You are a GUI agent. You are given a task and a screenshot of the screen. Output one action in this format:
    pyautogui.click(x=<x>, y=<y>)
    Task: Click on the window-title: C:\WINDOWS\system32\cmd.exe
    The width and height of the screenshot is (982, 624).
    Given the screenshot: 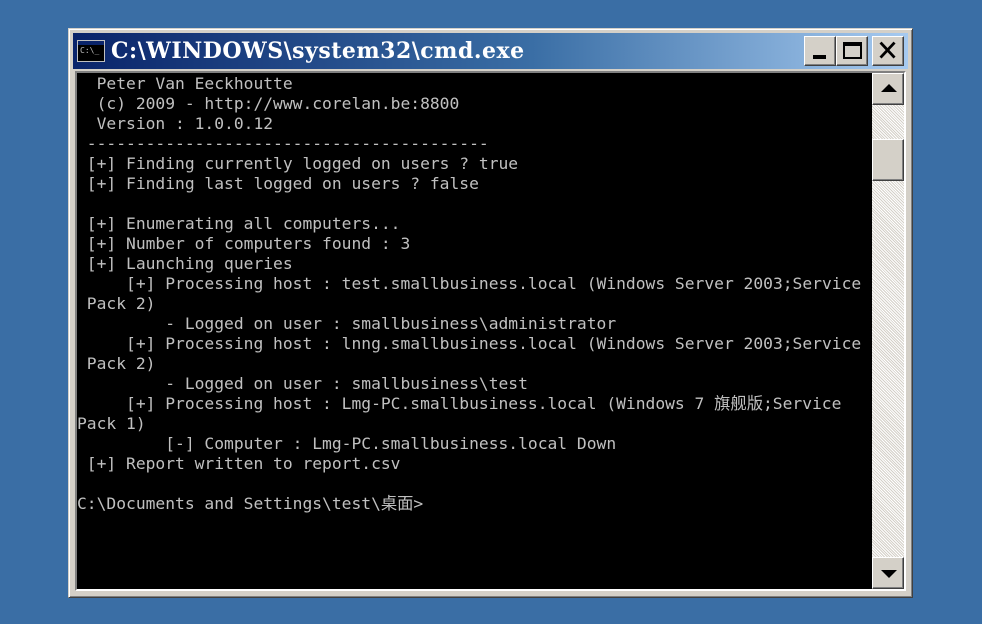 What is the action you would take?
    pyautogui.click(x=318, y=51)
    